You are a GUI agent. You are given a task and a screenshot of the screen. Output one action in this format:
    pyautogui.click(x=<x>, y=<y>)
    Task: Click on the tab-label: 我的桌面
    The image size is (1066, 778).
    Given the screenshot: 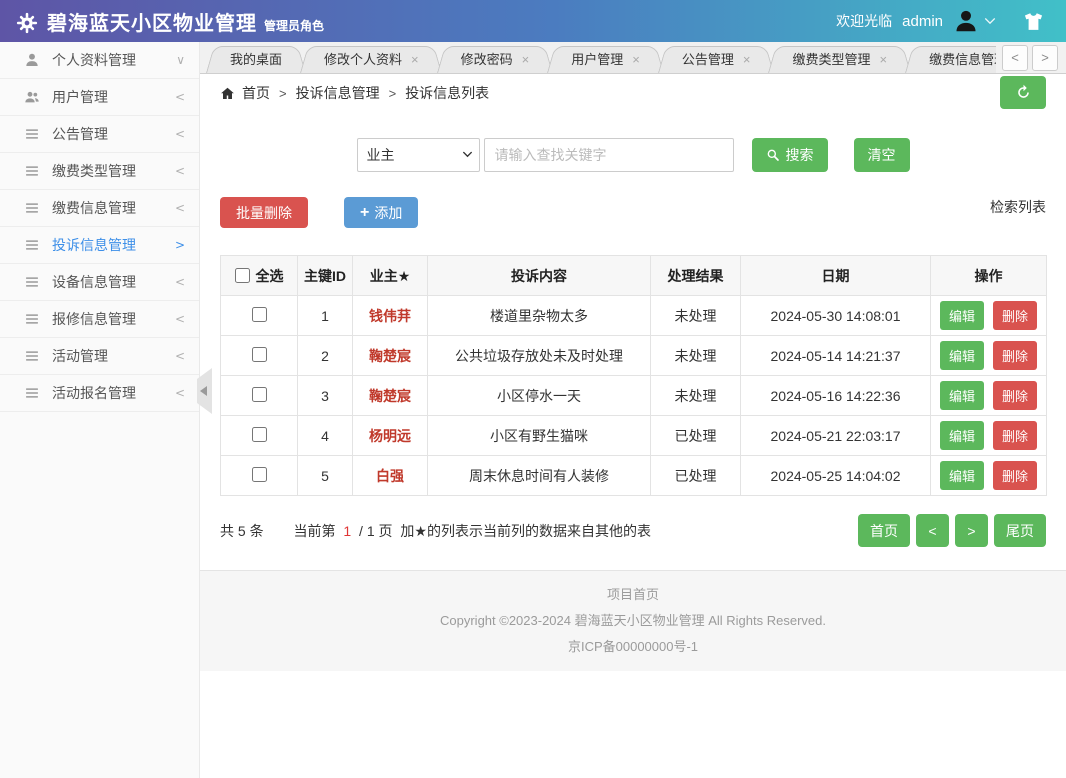 What is the action you would take?
    pyautogui.click(x=256, y=59)
    